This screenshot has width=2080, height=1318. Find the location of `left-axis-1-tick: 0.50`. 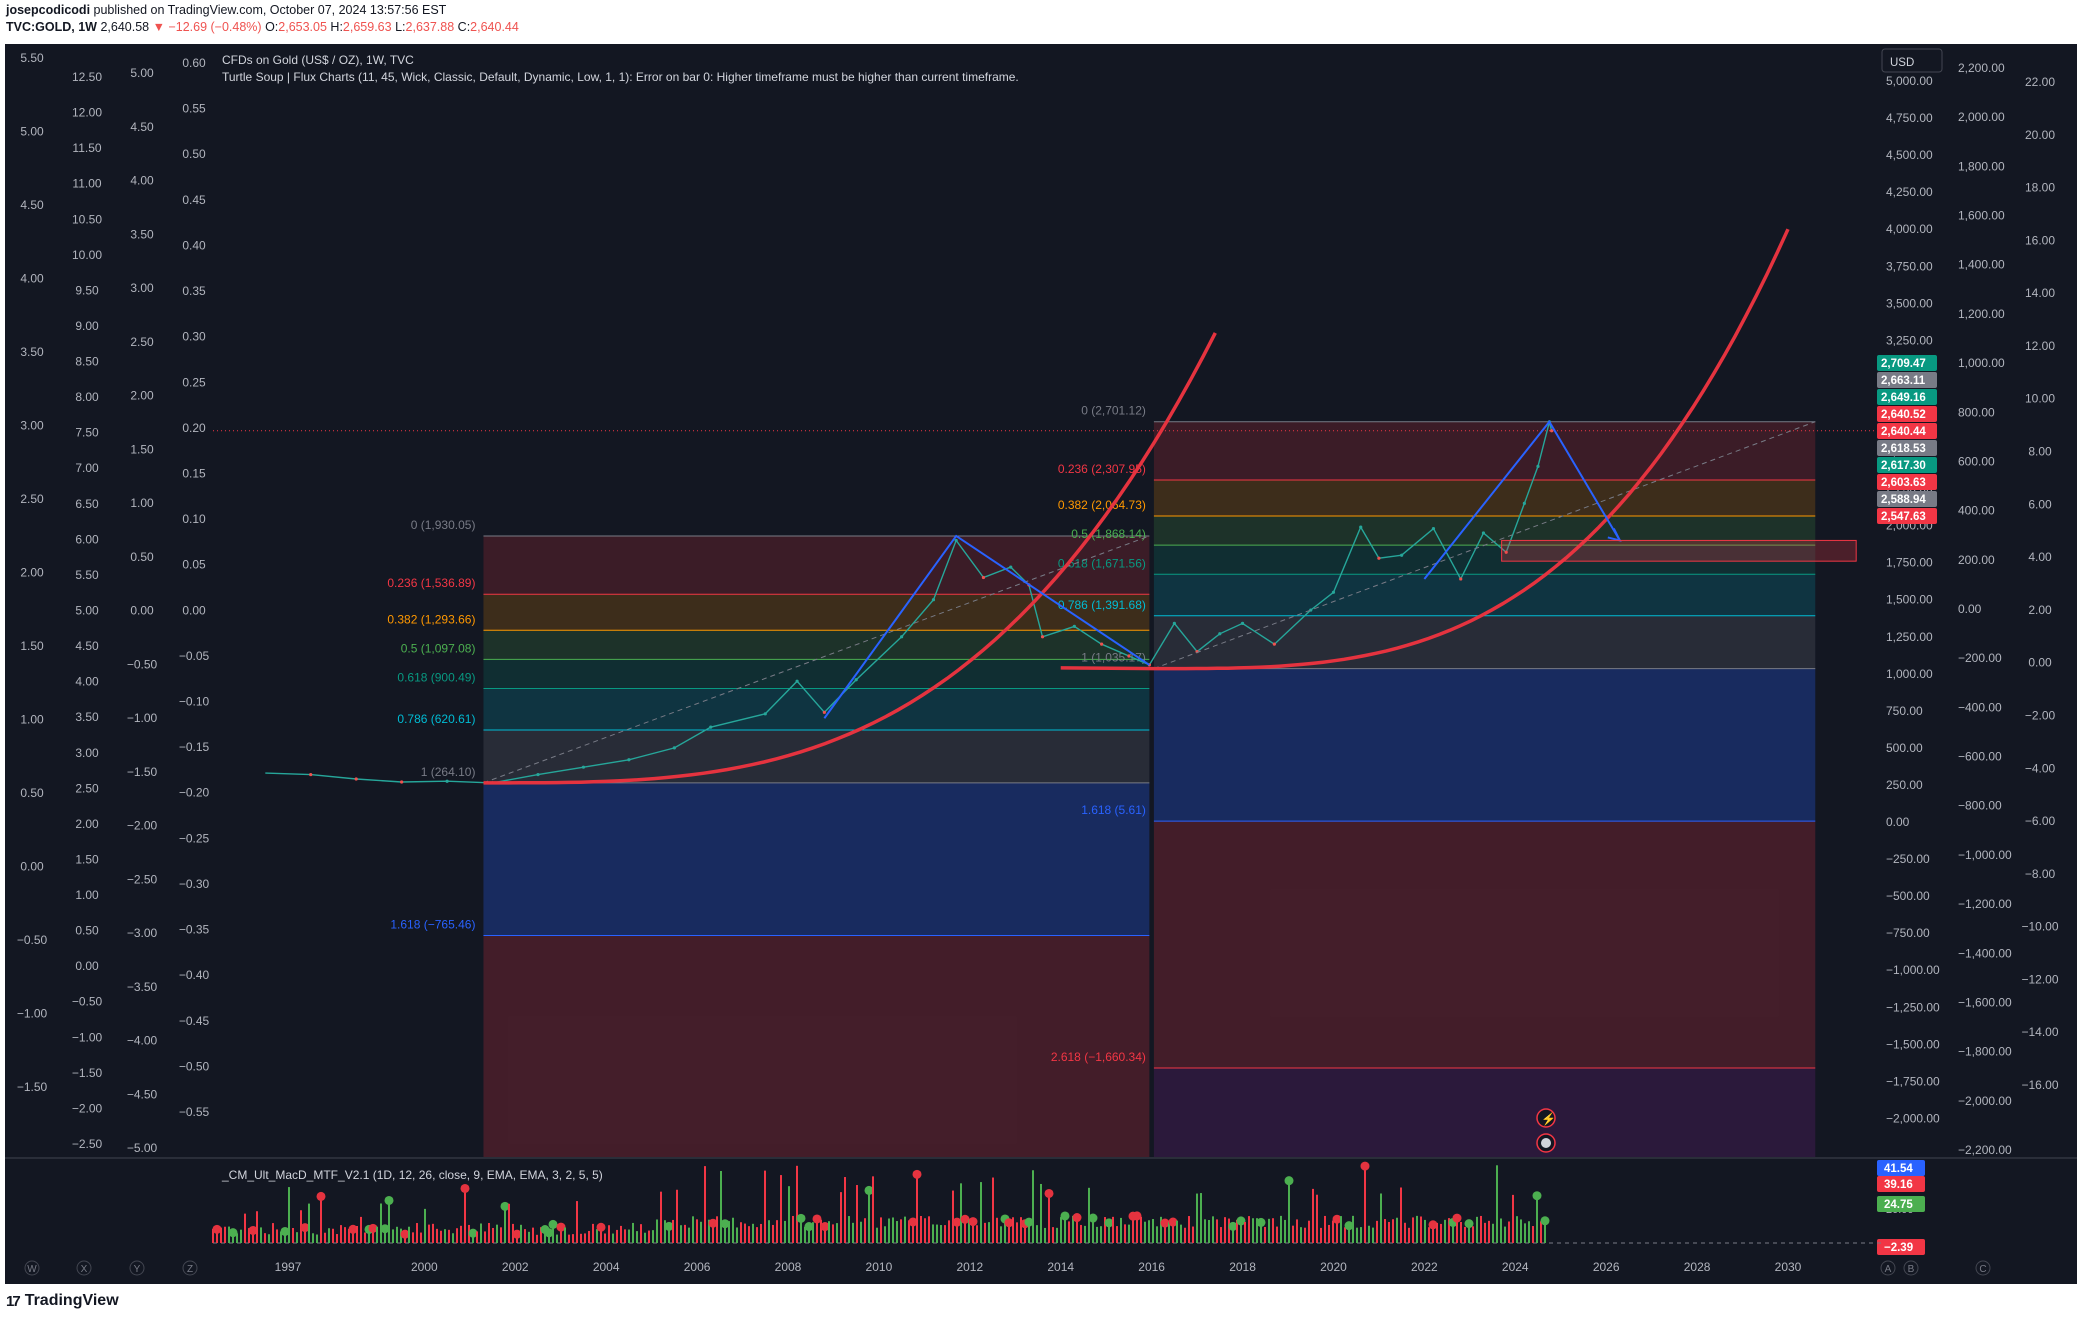

left-axis-1-tick: 0.50 is located at coordinates (32, 793).